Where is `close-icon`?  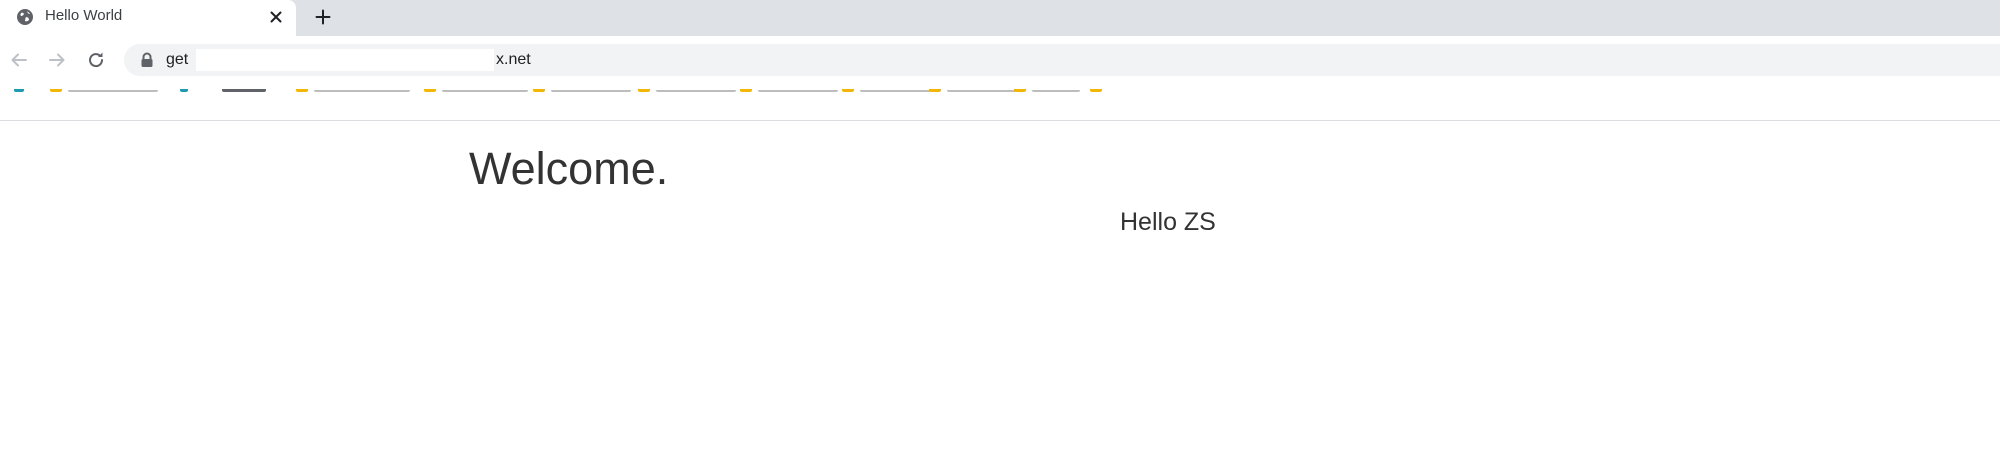
close-icon is located at coordinates (276, 17).